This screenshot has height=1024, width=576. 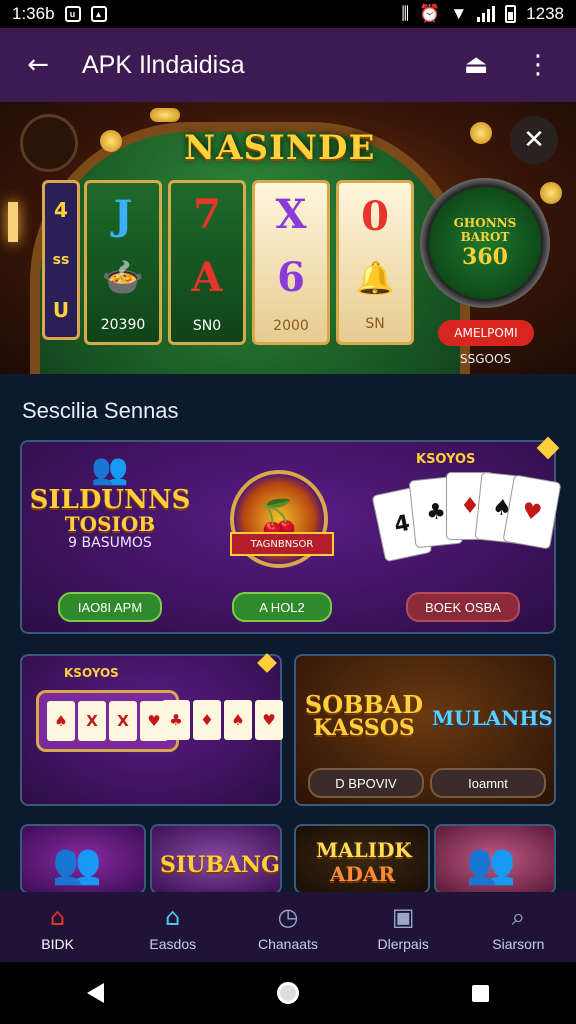 I want to click on home-button-icon, so click(x=287, y=993).